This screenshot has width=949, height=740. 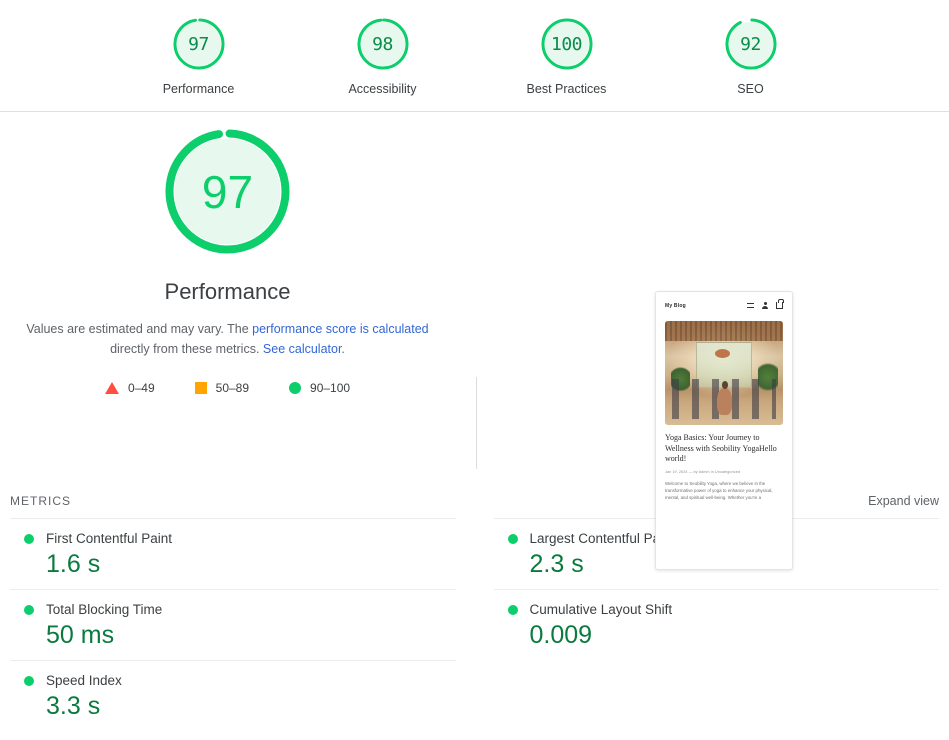 I want to click on page-title: Performance, so click(x=227, y=291).